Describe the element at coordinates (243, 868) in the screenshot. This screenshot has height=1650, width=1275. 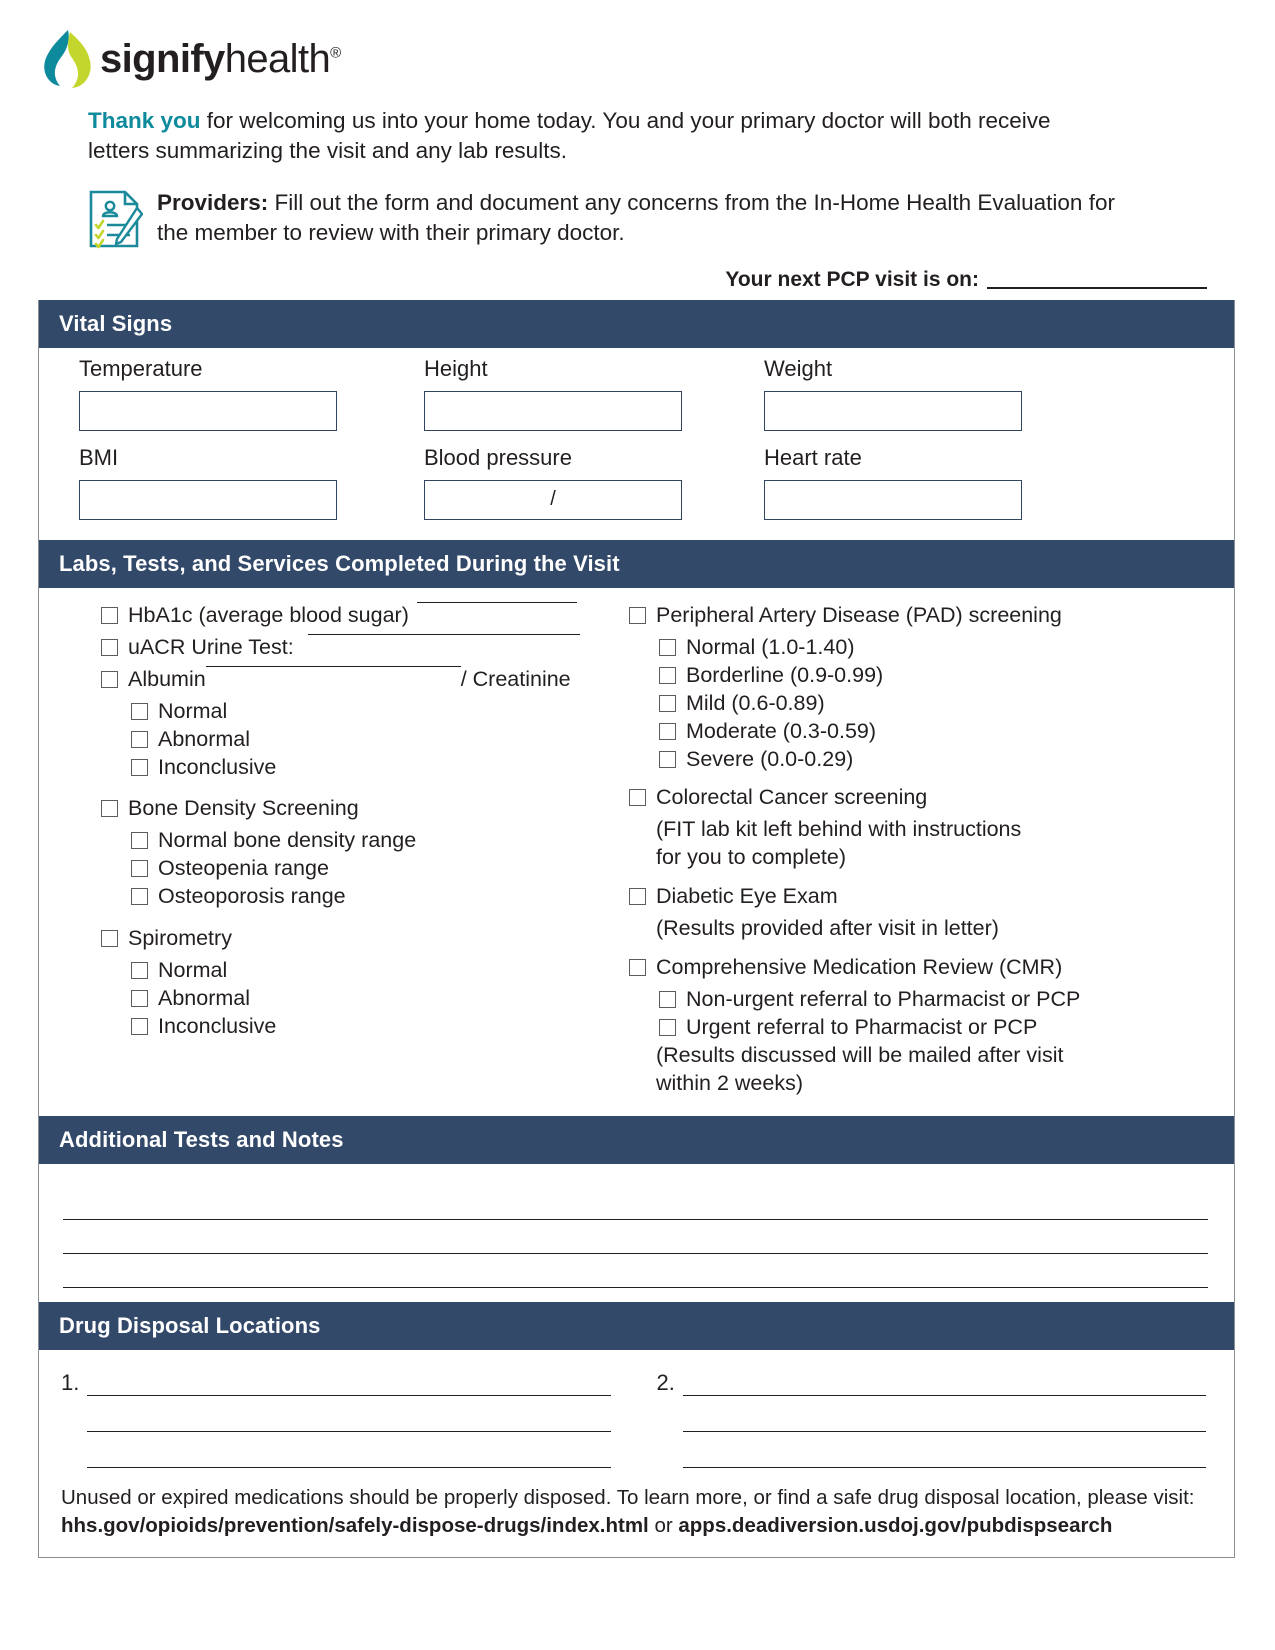
I see `label-osteopenia: Osteopenia range` at that location.